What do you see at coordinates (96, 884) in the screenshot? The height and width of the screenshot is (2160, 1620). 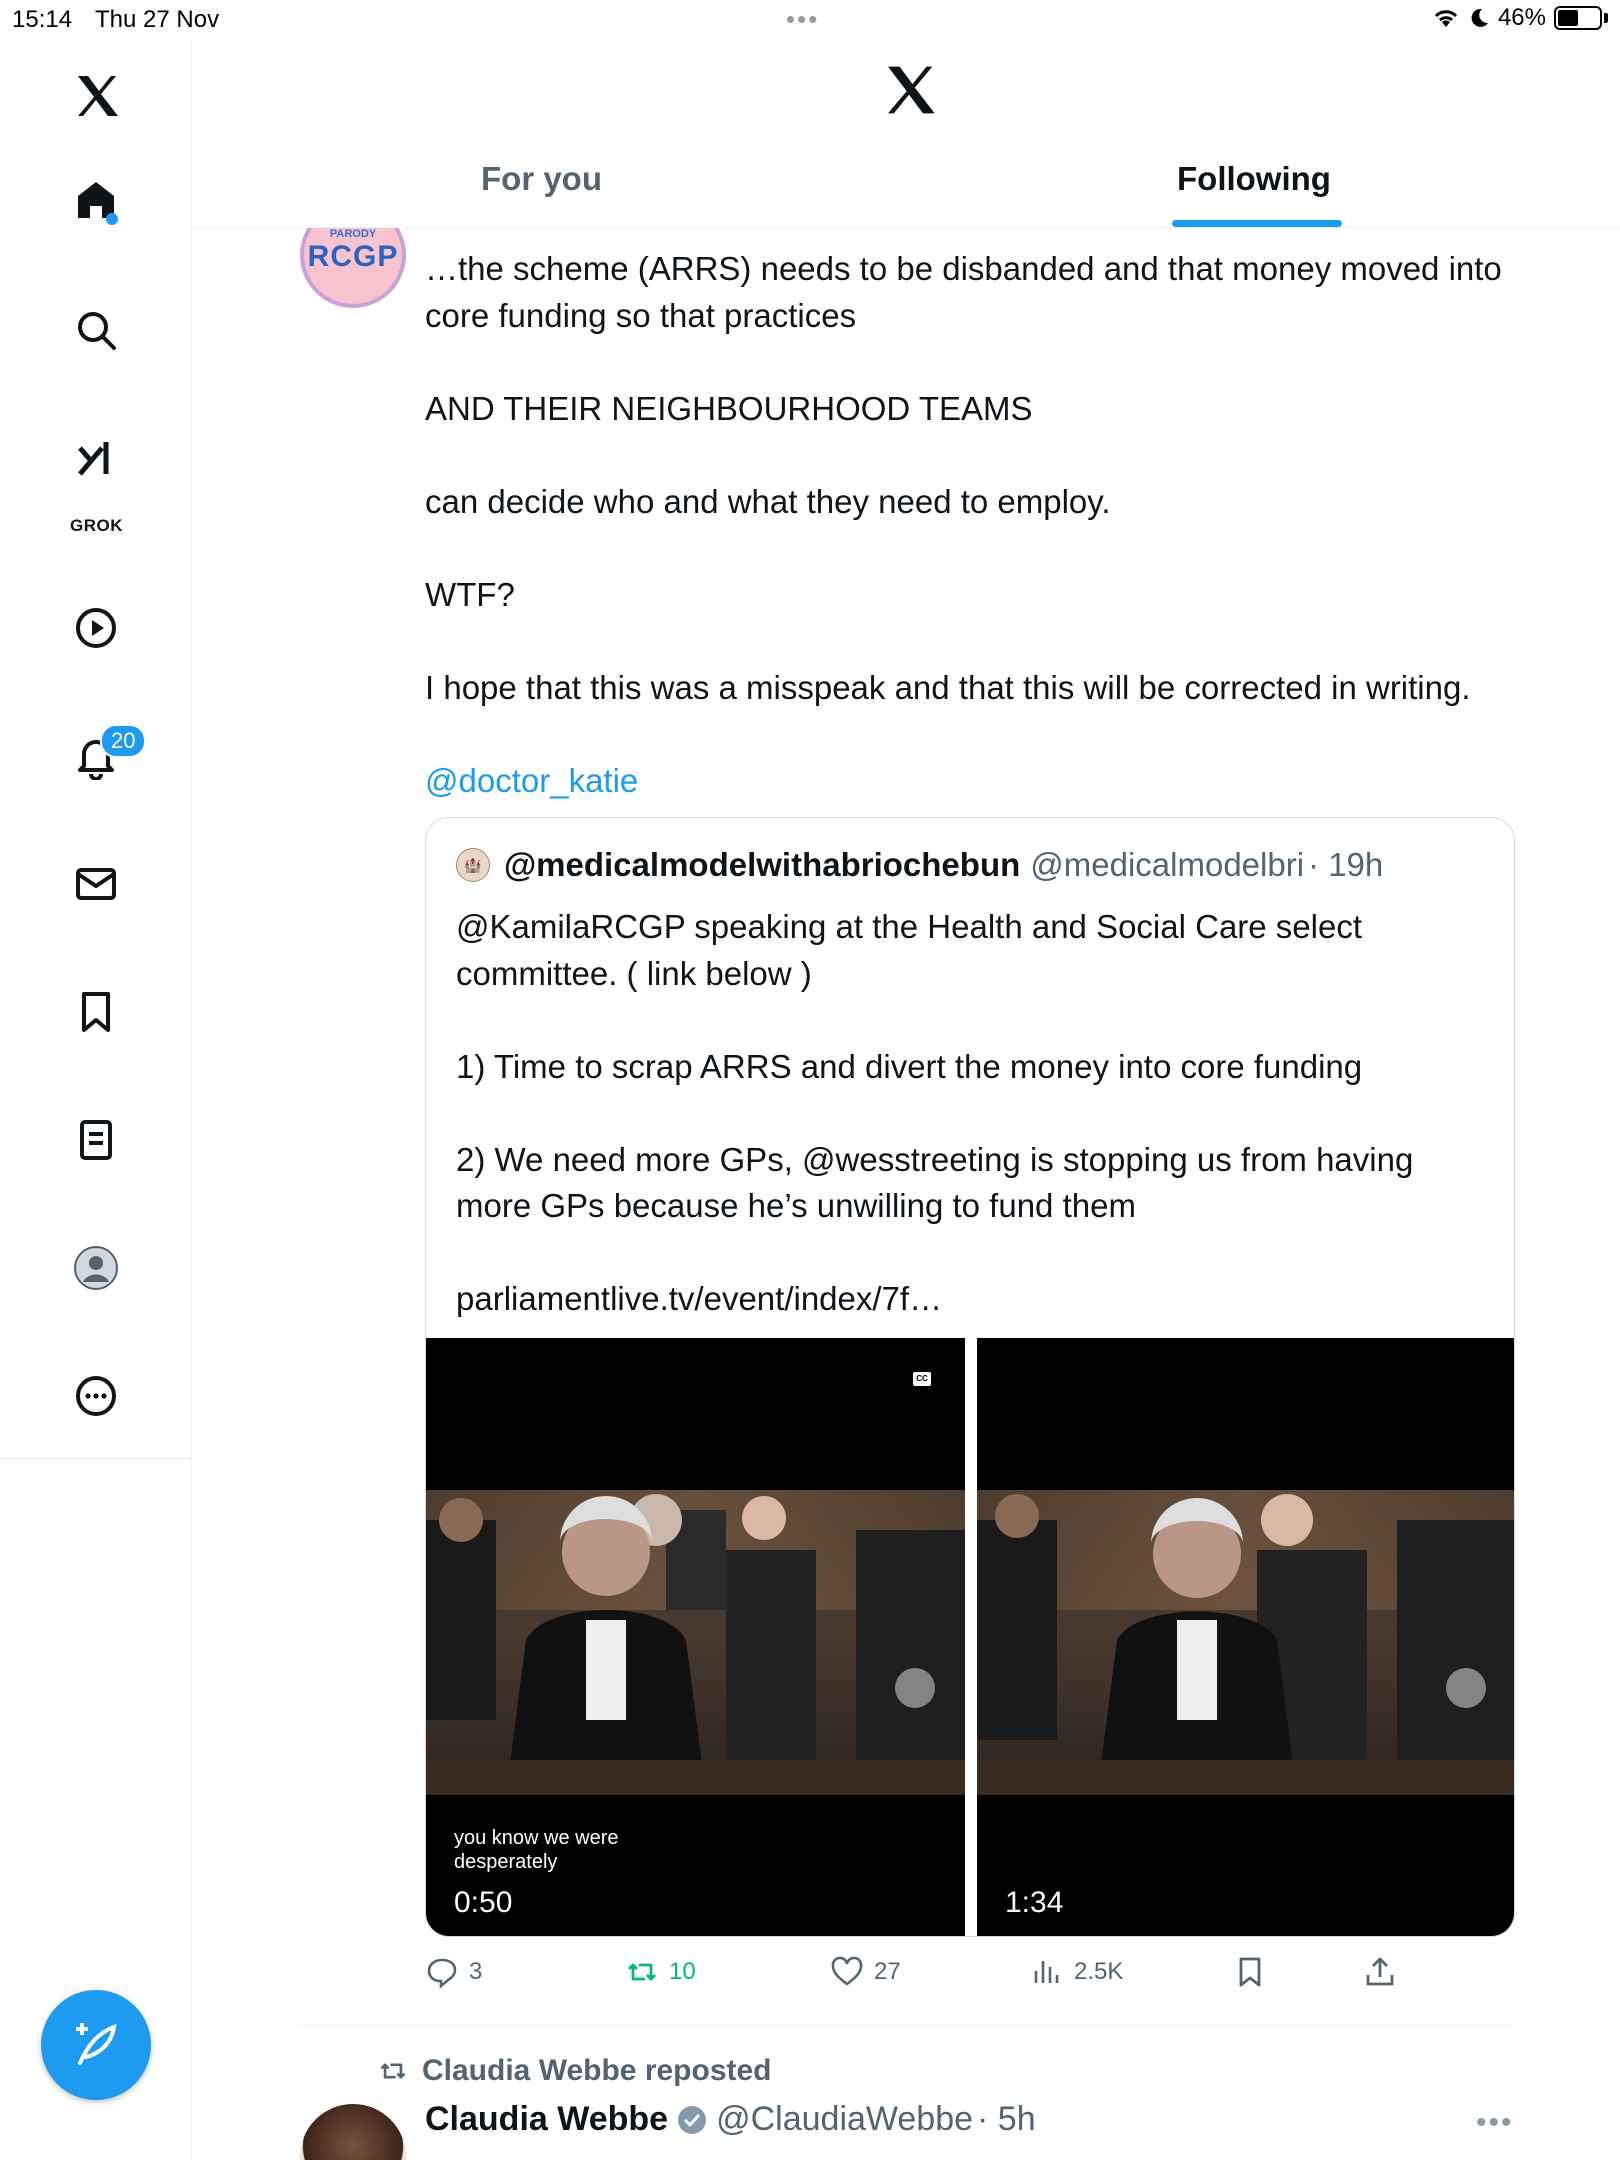 I see `mail-icon` at bounding box center [96, 884].